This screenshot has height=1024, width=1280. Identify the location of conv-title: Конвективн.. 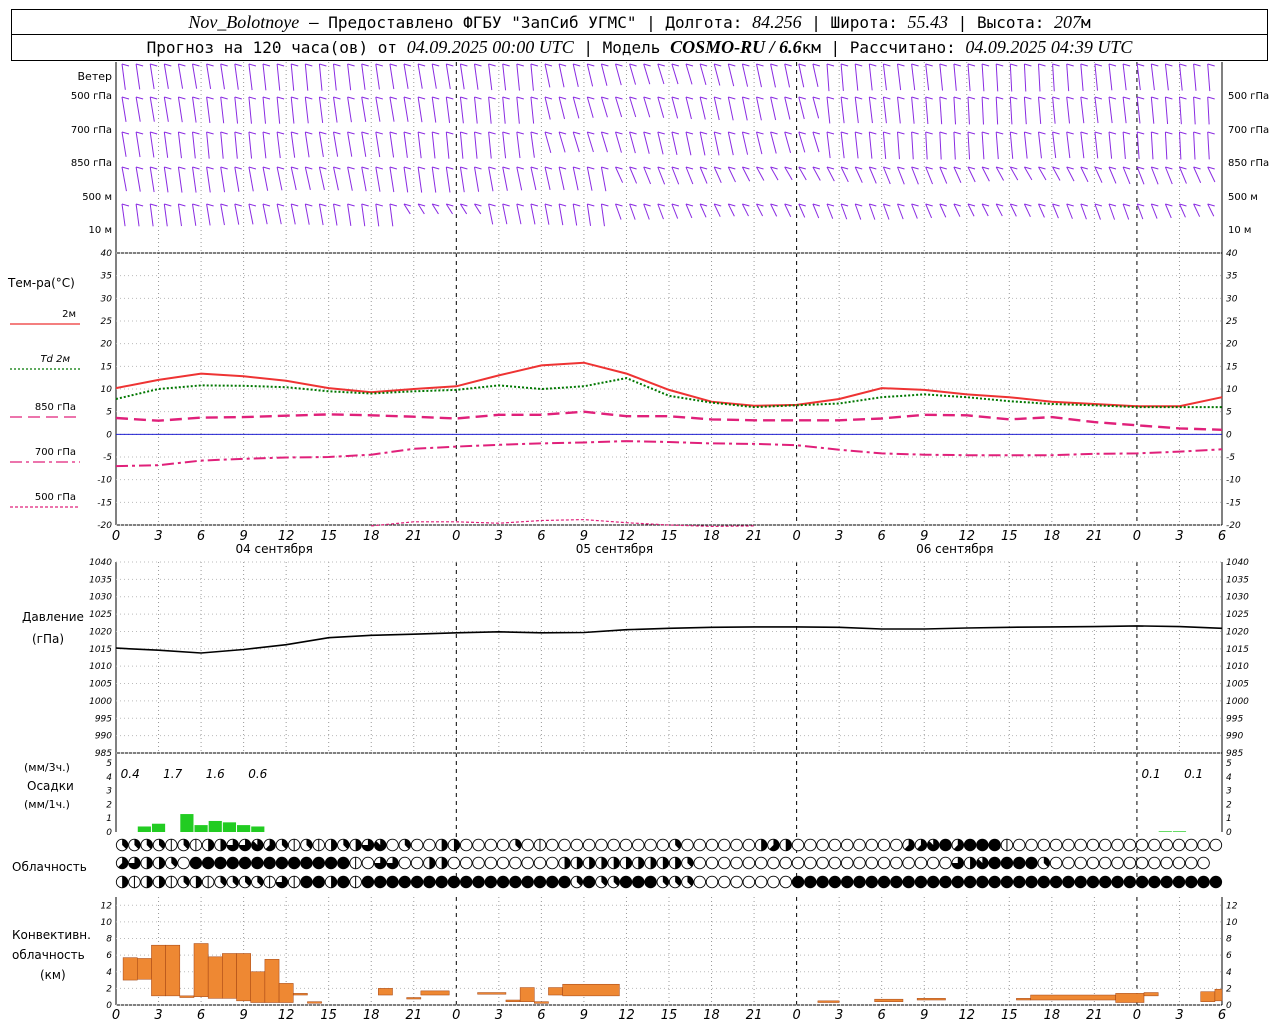
(51, 935).